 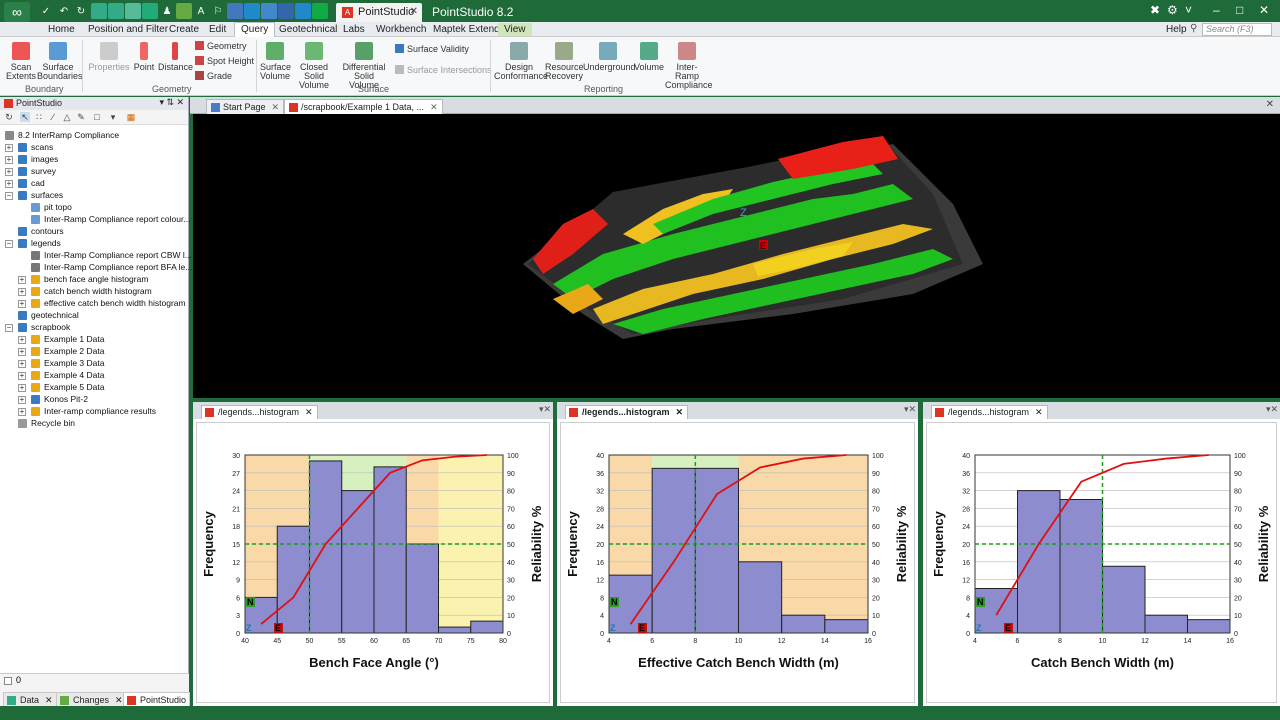 What do you see at coordinates (201, 11) in the screenshot?
I see `text-icon: A` at bounding box center [201, 11].